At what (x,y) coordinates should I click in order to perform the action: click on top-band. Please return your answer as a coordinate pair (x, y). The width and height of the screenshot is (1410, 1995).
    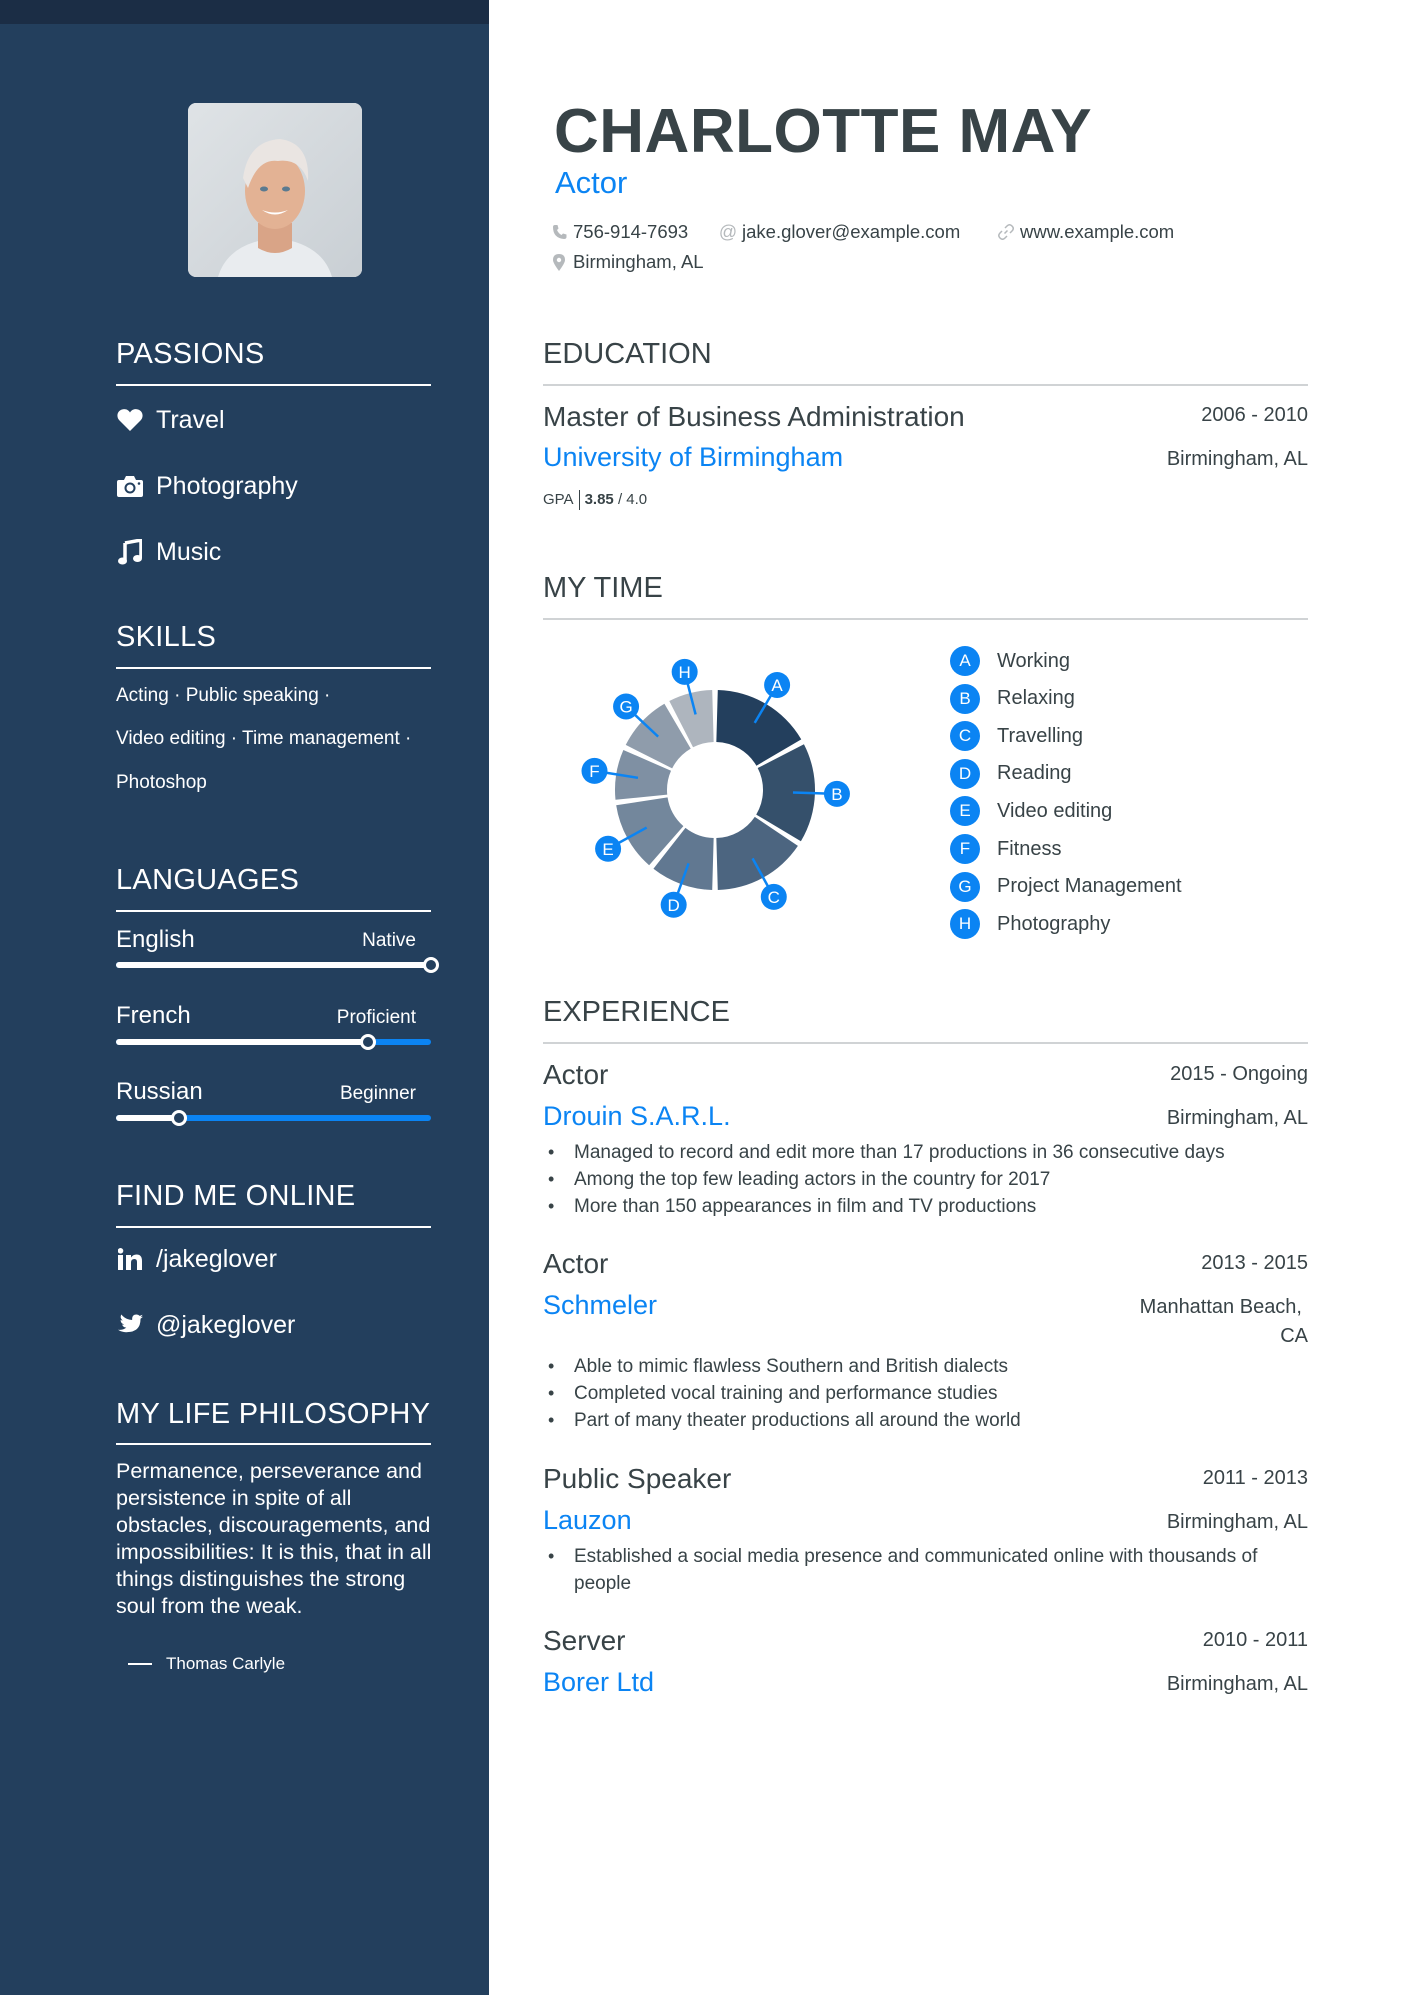
    Looking at the image, I should click on (244, 12).